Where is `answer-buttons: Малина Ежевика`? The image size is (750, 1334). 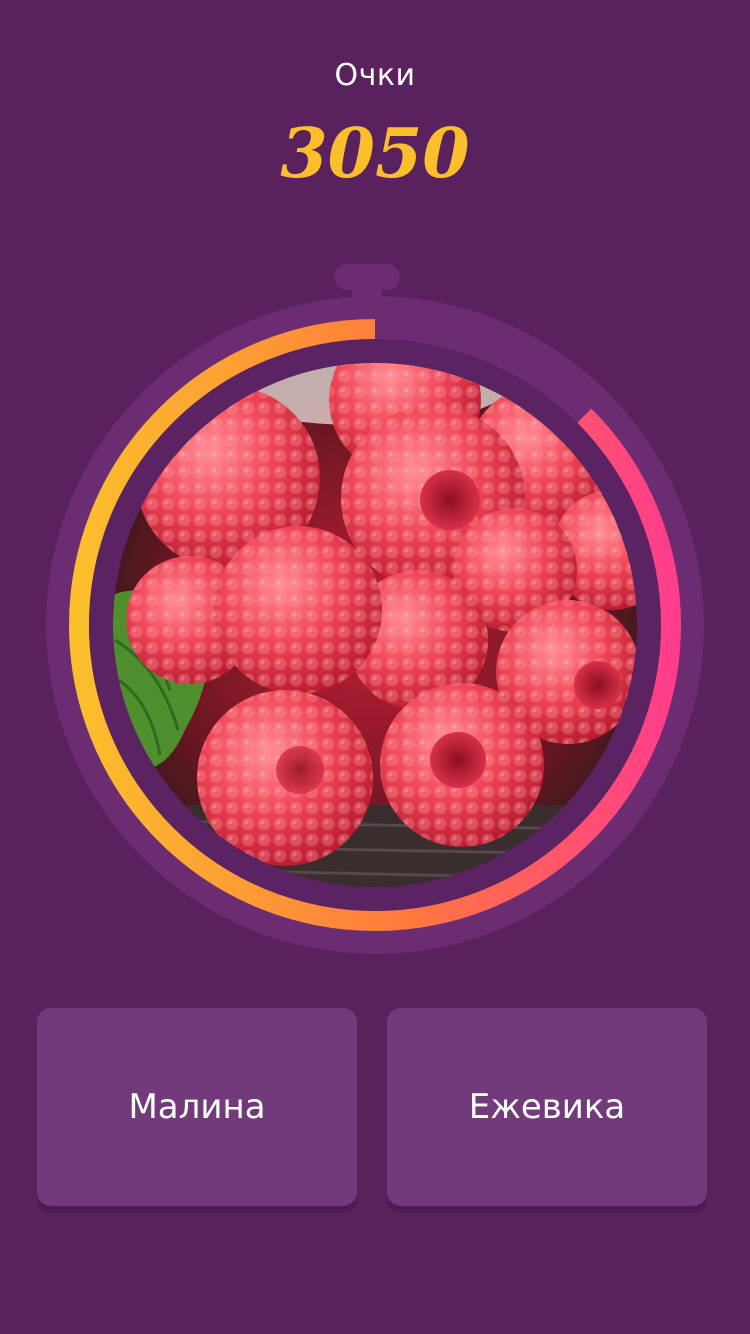 answer-buttons: Малина Ежевика is located at coordinates (375, 1113).